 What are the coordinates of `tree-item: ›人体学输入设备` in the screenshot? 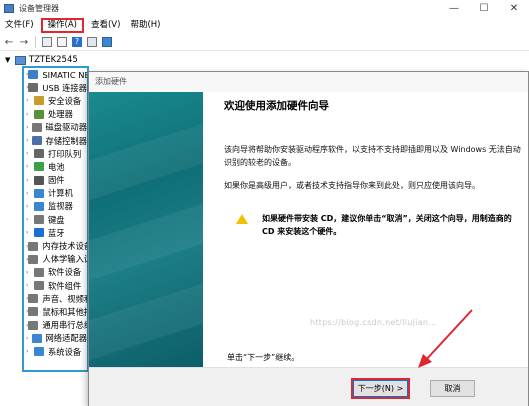 It's located at (55, 259).